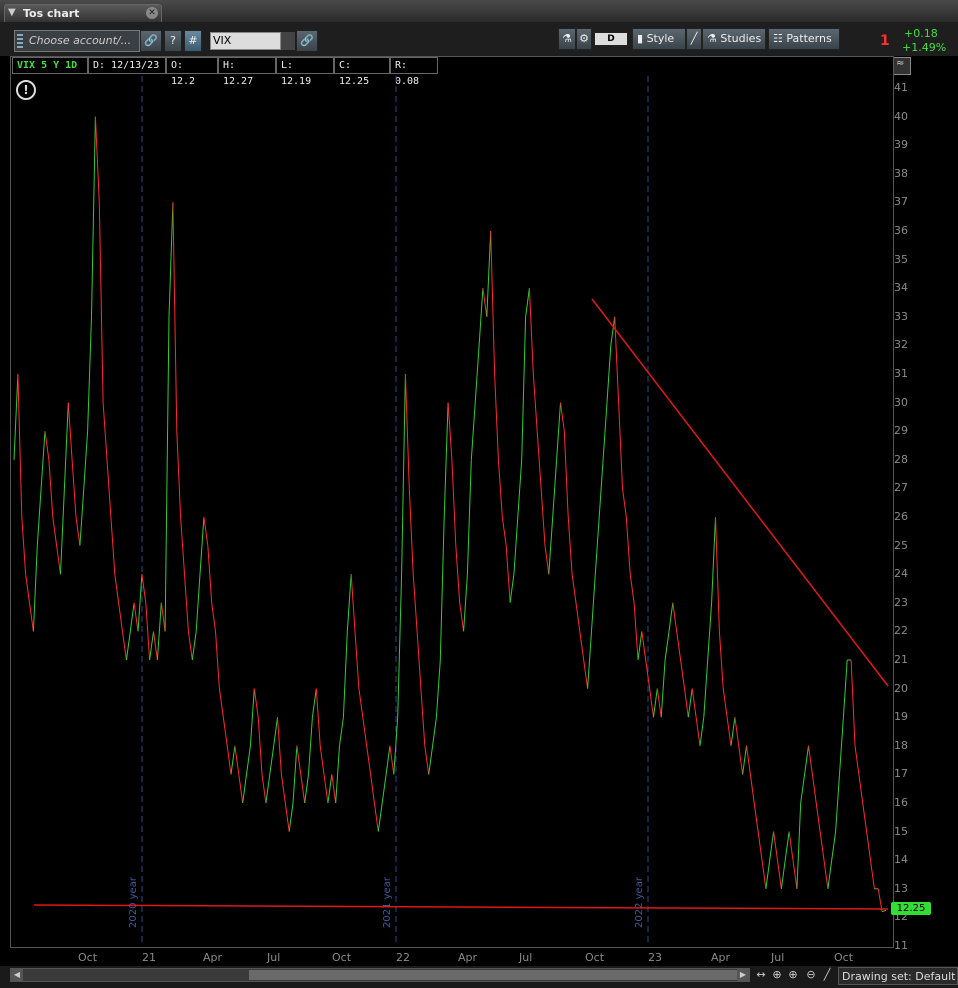 This screenshot has height=988, width=958. I want to click on zoom-out-icon: ⊖, so click(811, 975).